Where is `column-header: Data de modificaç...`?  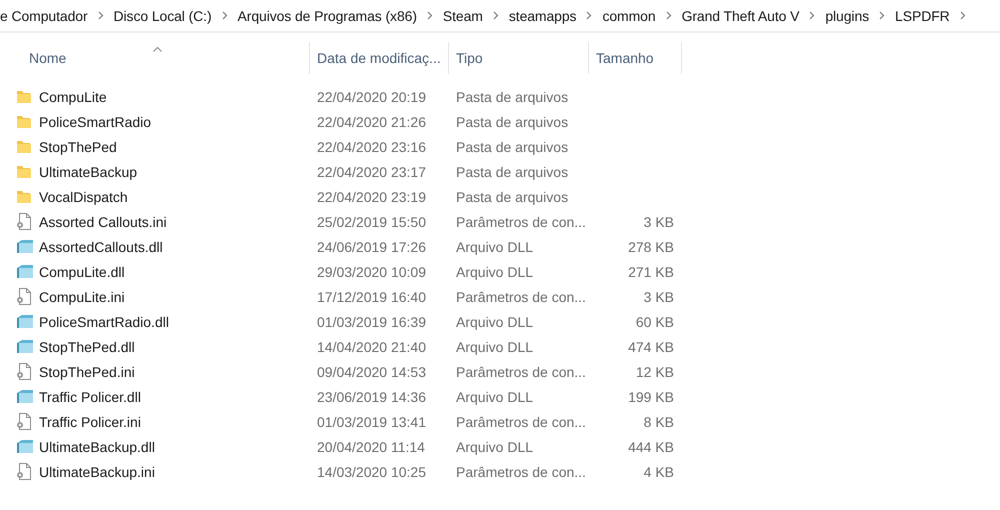 column-header: Data de modificaç... is located at coordinates (379, 58).